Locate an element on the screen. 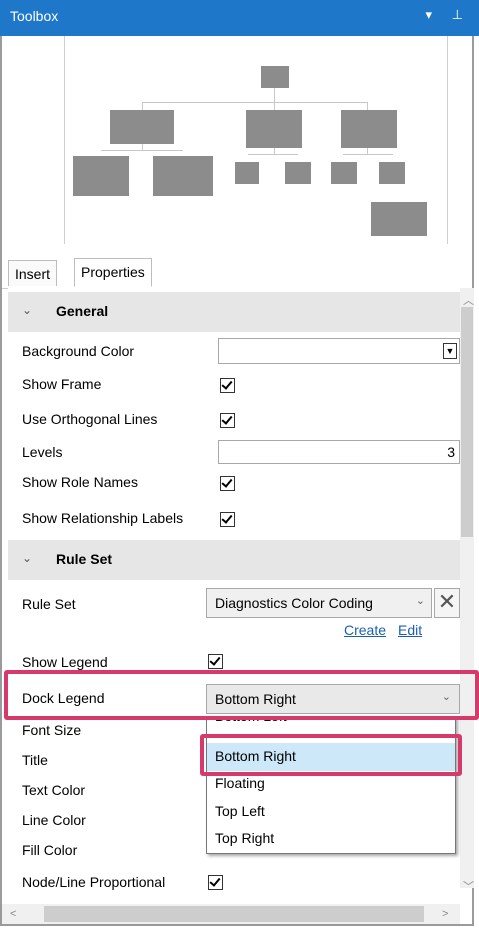 The image size is (479, 929). rule-set-dropdown: Diagnostics Color Coding ⌄ is located at coordinates (319, 603).